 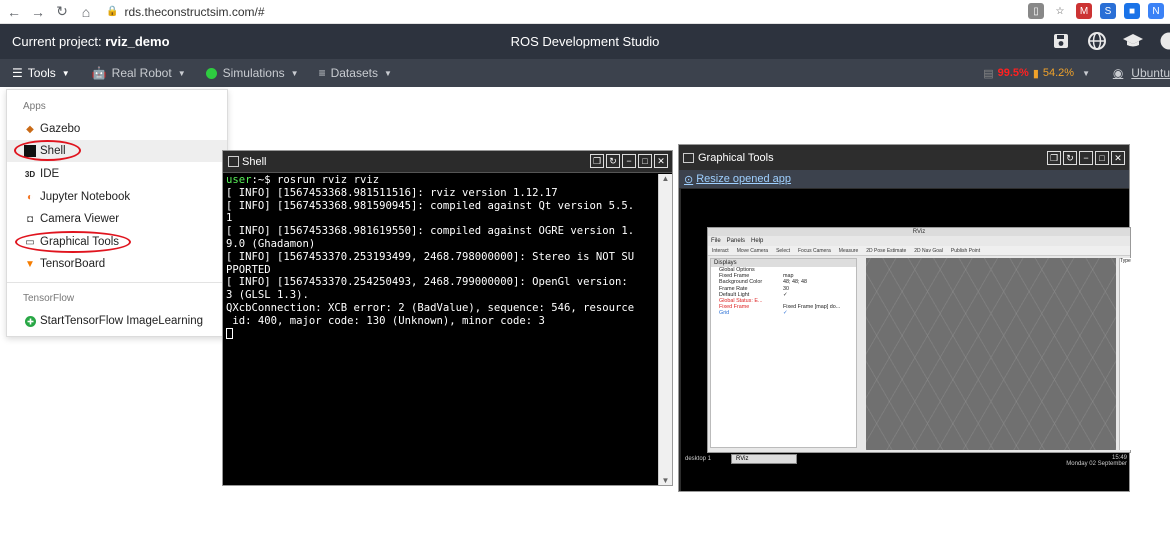 What do you see at coordinates (80, 242) in the screenshot?
I see `menu-item-label: Graphical Tools` at bounding box center [80, 242].